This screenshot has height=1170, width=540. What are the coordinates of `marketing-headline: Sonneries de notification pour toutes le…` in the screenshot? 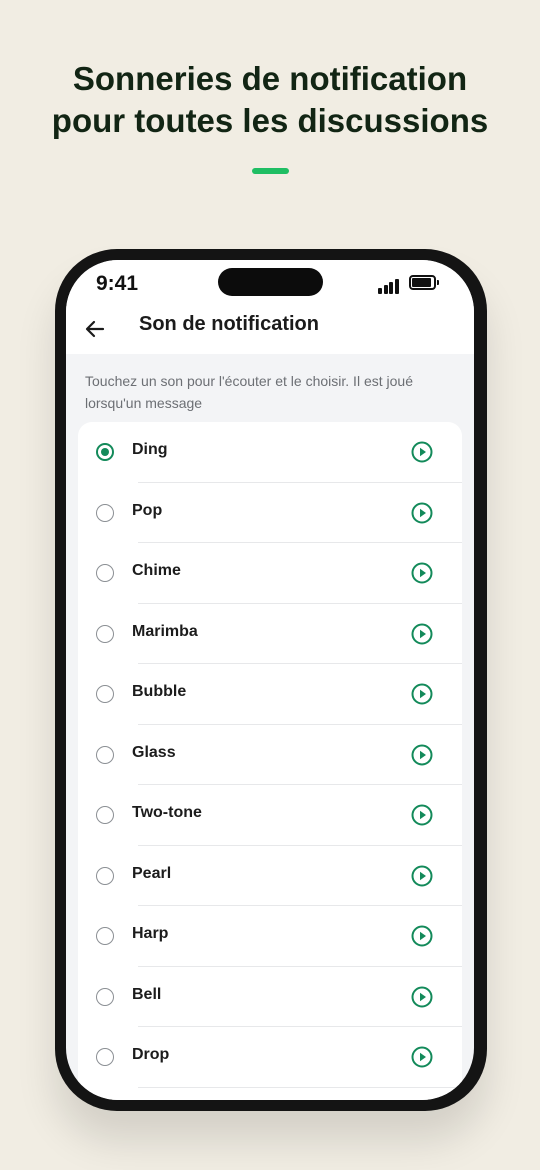 It's located at (270, 100).